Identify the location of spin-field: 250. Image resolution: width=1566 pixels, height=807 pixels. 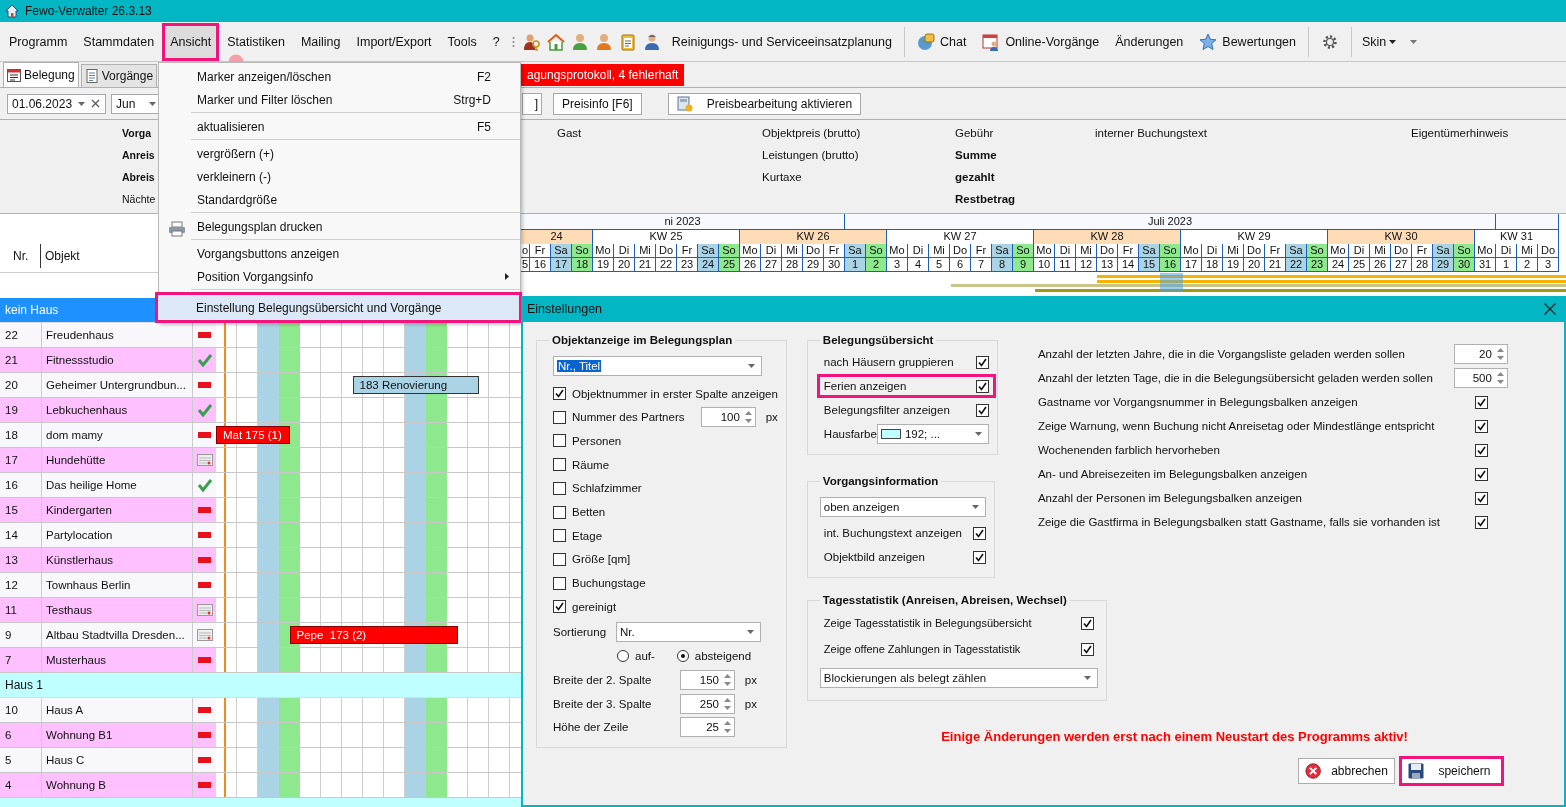
(707, 703).